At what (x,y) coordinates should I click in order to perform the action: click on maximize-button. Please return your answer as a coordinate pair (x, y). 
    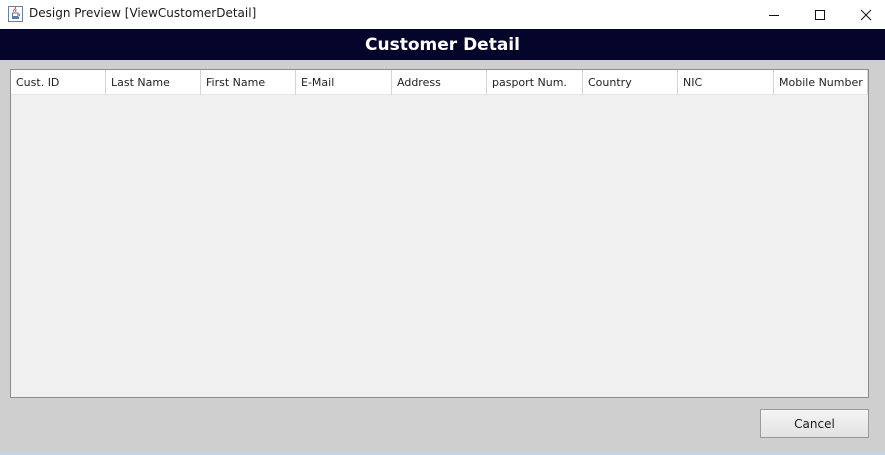
    Looking at the image, I should click on (820, 14).